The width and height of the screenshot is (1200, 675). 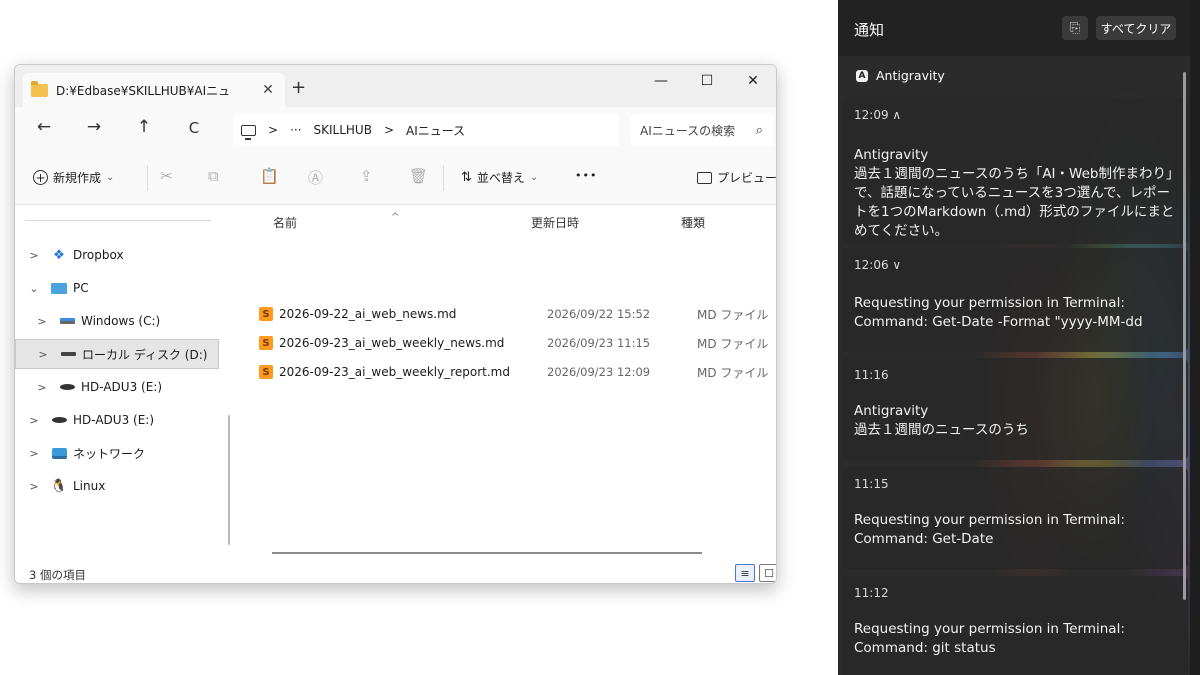 I want to click on search-icon: ⌕, so click(x=759, y=130).